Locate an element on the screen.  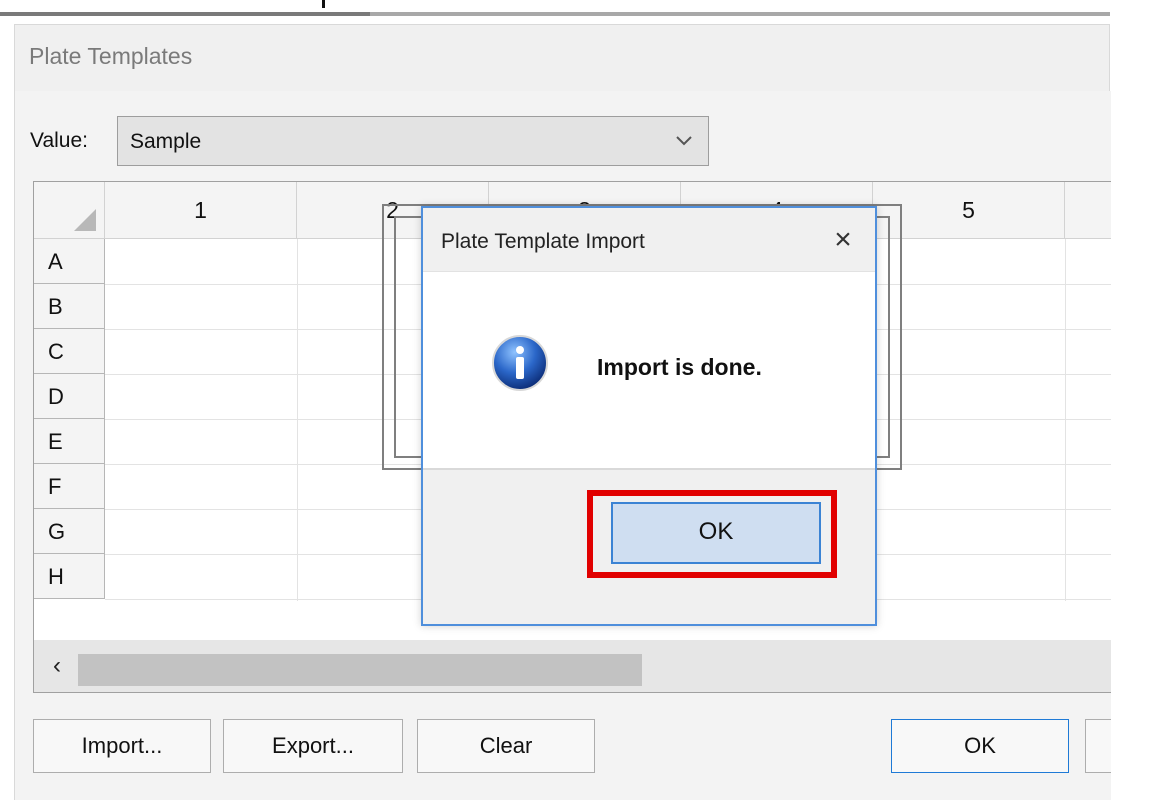
main-ok-button: OK is located at coordinates (980, 746).